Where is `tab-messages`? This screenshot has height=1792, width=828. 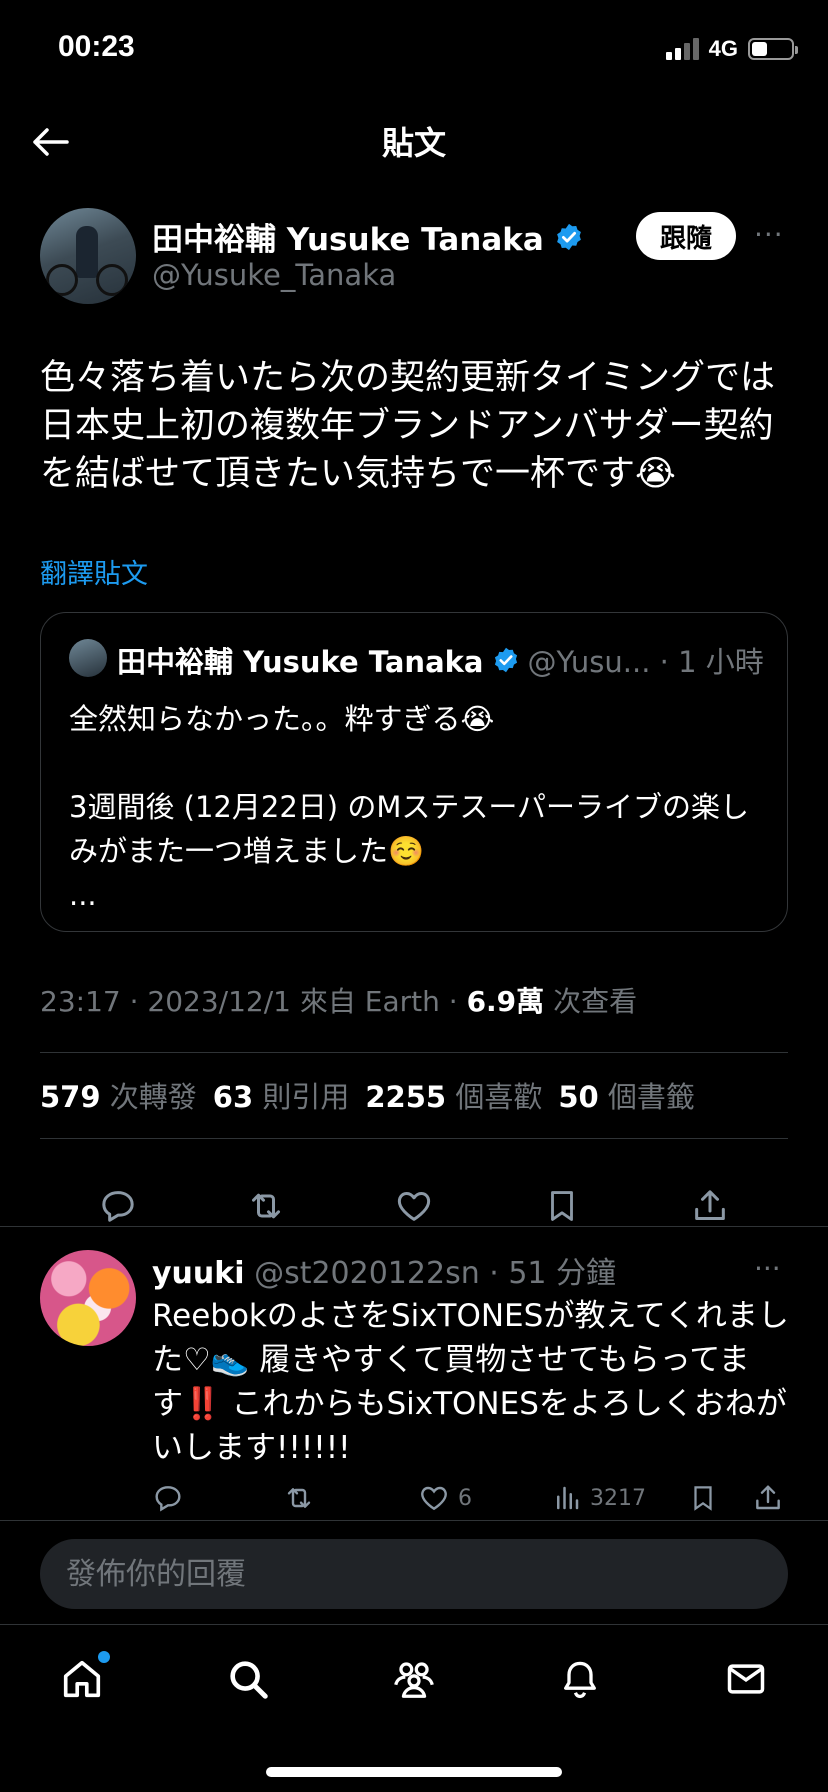
tab-messages is located at coordinates (746, 1679).